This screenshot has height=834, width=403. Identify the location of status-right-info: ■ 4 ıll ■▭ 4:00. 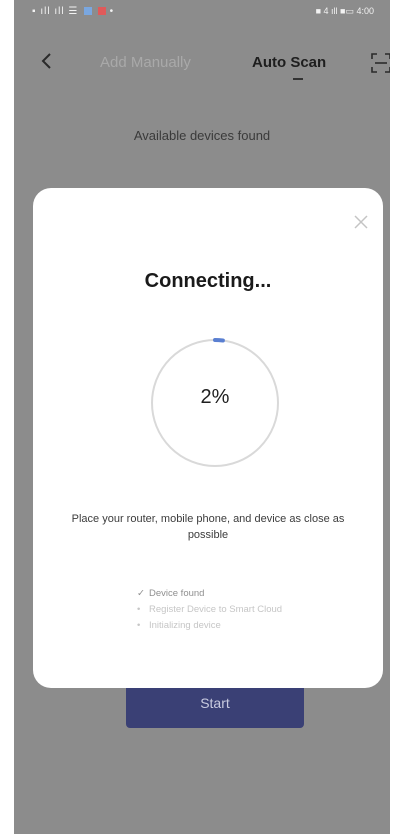
(344, 11).